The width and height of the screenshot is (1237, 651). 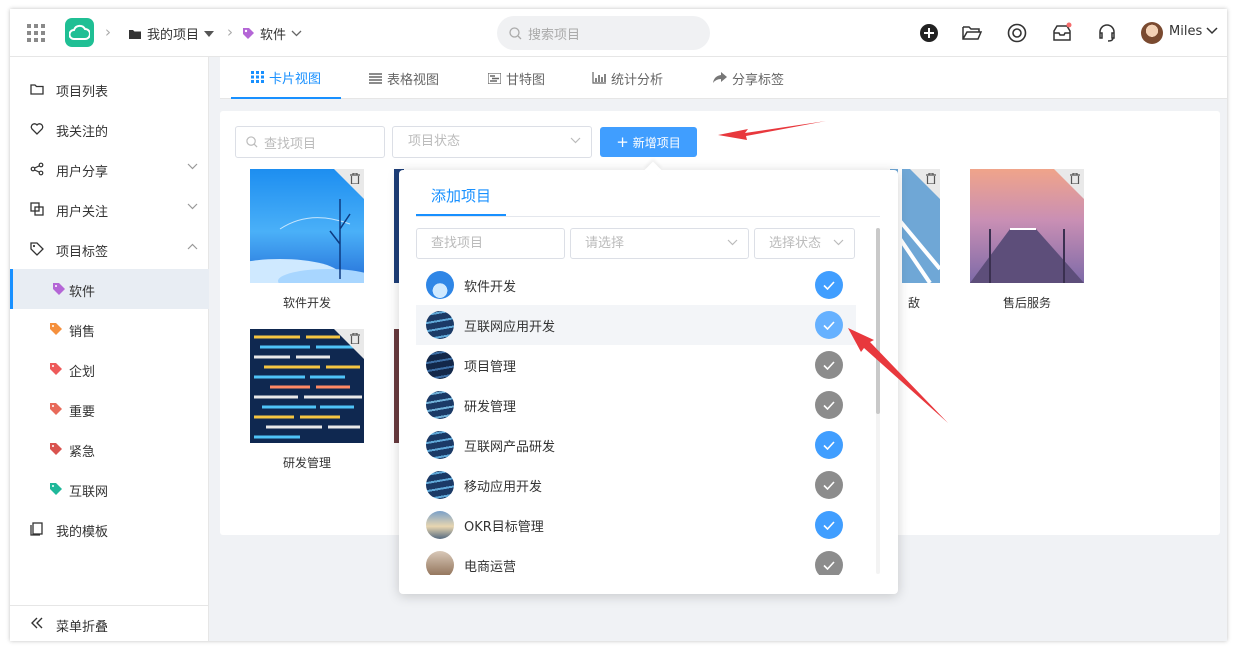 I want to click on user-avatar, so click(x=1152, y=33).